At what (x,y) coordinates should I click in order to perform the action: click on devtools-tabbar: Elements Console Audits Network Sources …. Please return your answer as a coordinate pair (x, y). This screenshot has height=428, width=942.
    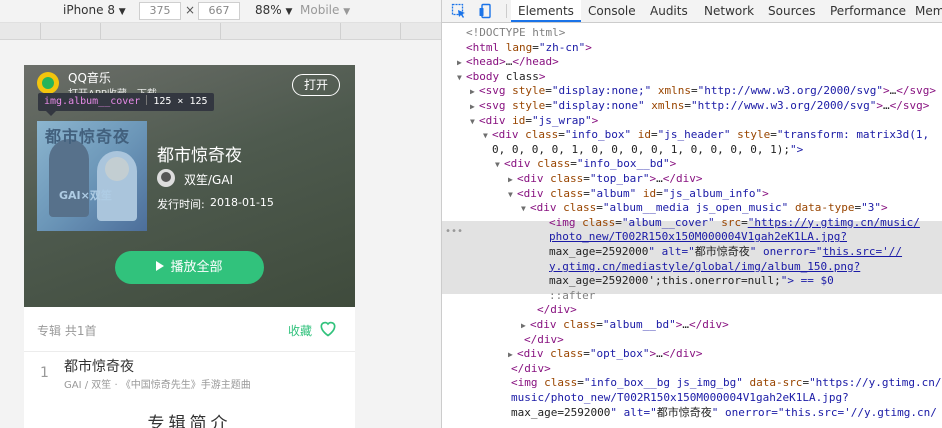
    Looking at the image, I should click on (692, 11).